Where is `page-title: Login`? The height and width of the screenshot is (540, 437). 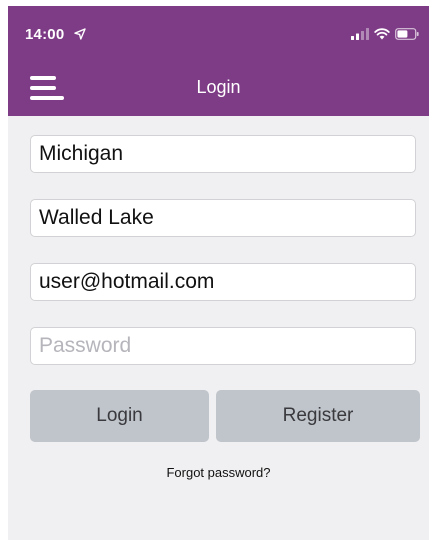
page-title: Login is located at coordinates (218, 87).